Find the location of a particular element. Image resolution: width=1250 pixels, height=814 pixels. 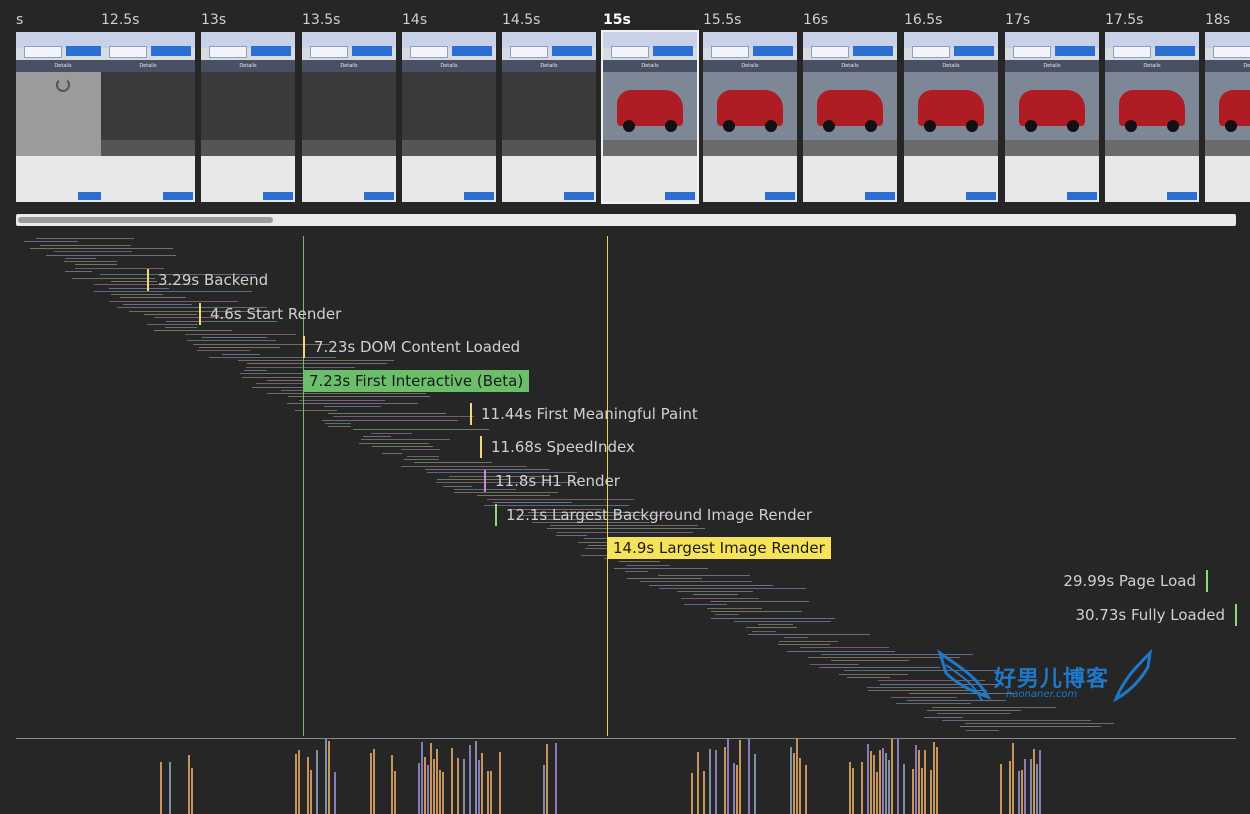

filmstrip-frame: 15.5s Details is located at coordinates (753, 108).